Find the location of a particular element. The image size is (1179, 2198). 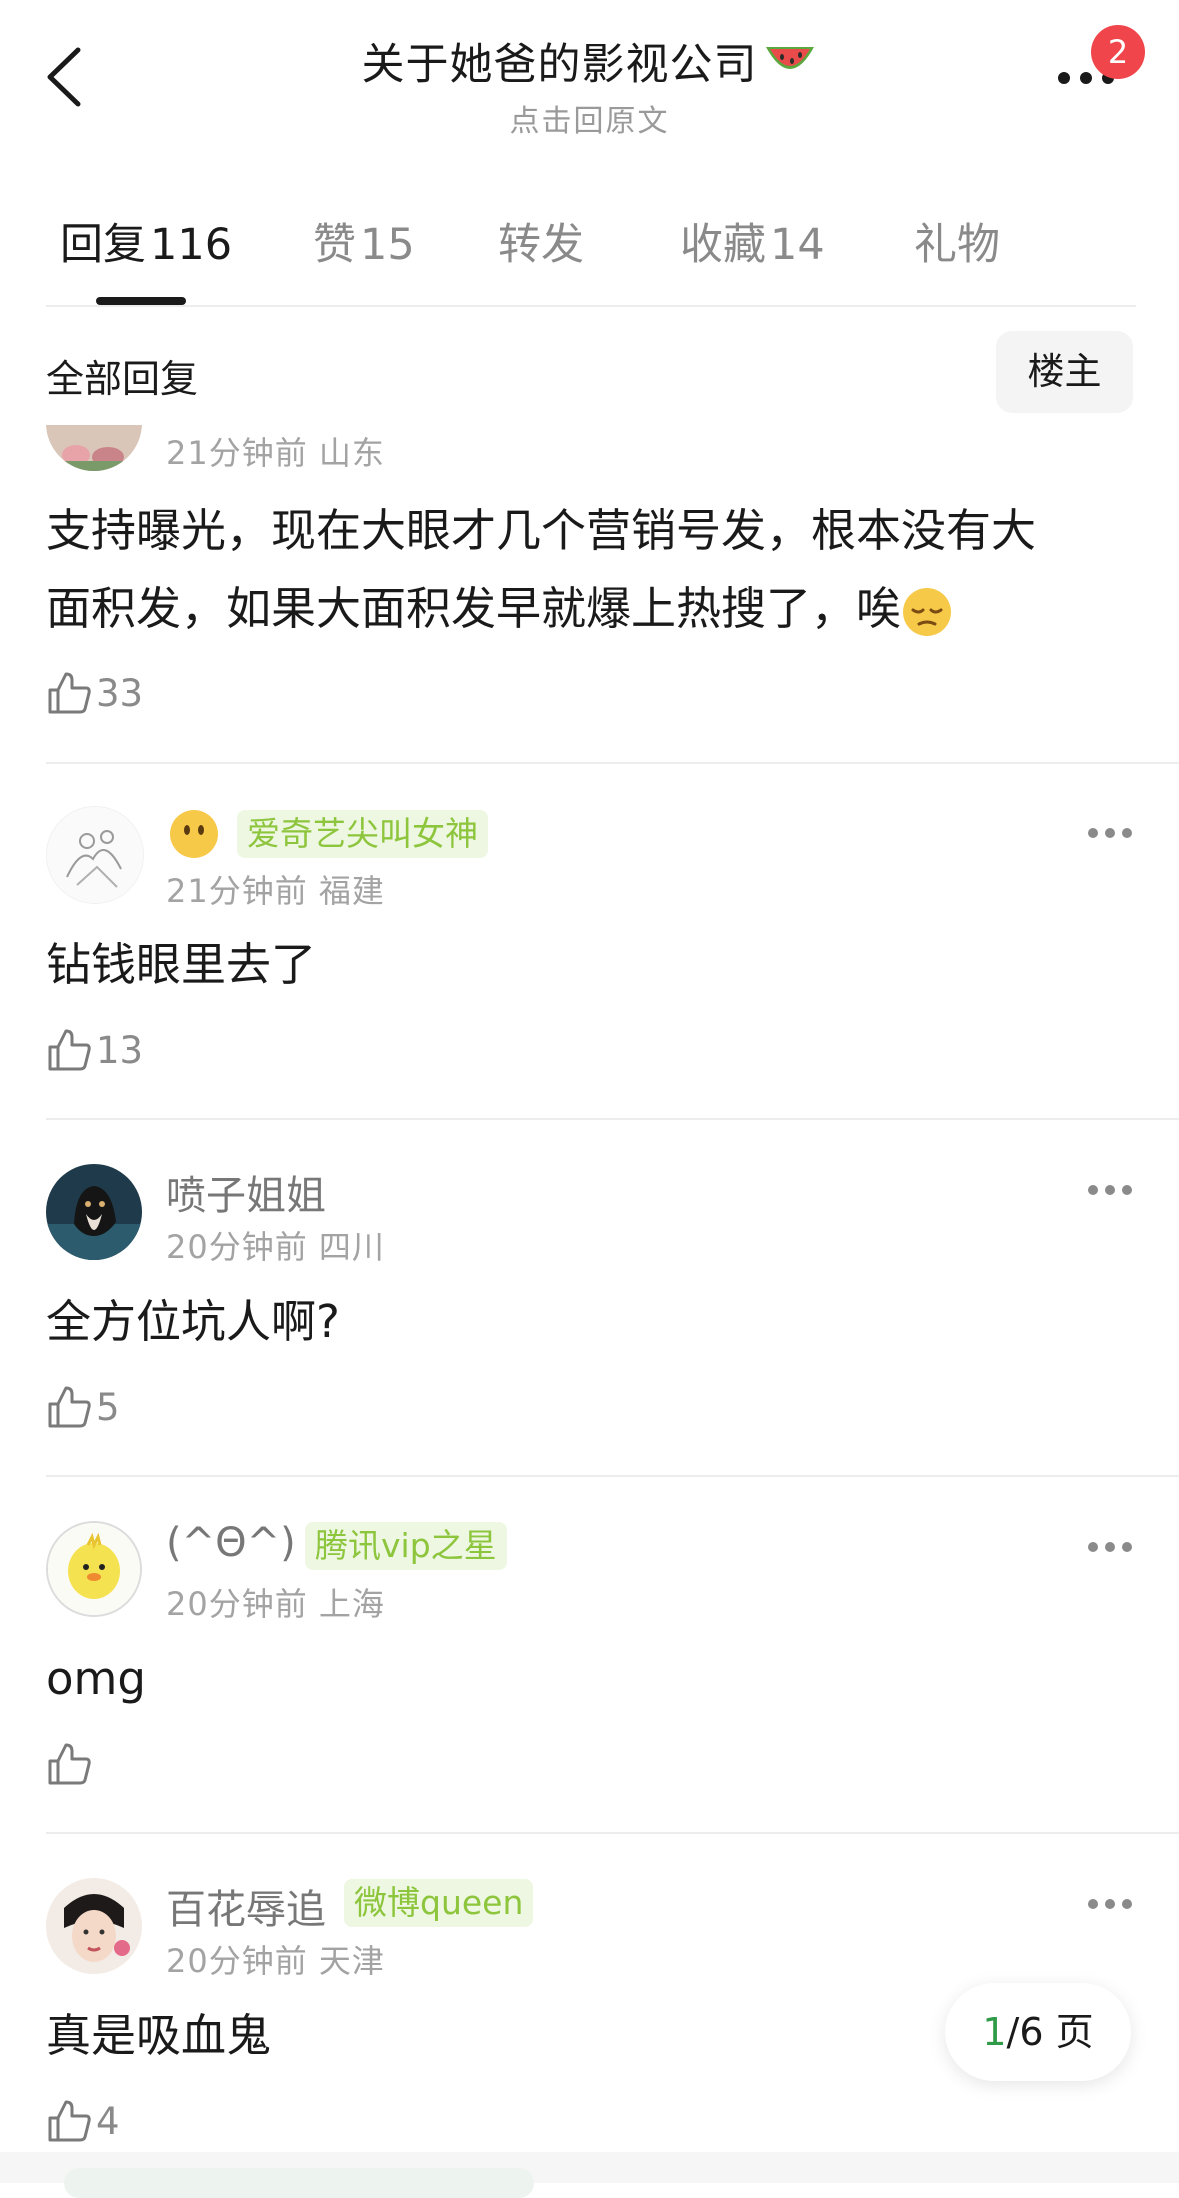

comment-text: 真是吸血鬼 is located at coordinates (159, 2035).